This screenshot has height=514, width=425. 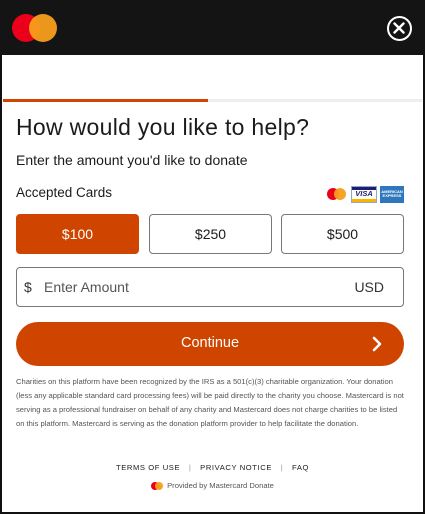 What do you see at coordinates (157, 485) in the screenshot?
I see `mastercard-mini-icon` at bounding box center [157, 485].